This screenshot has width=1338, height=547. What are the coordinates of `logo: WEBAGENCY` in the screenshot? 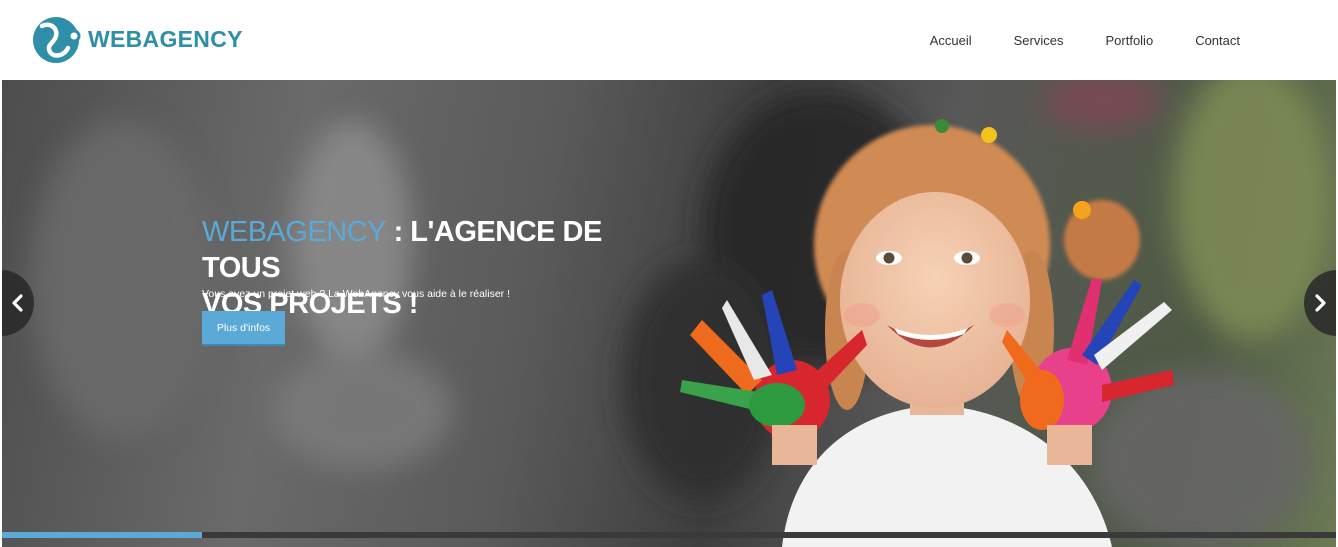 It's located at (137, 39).